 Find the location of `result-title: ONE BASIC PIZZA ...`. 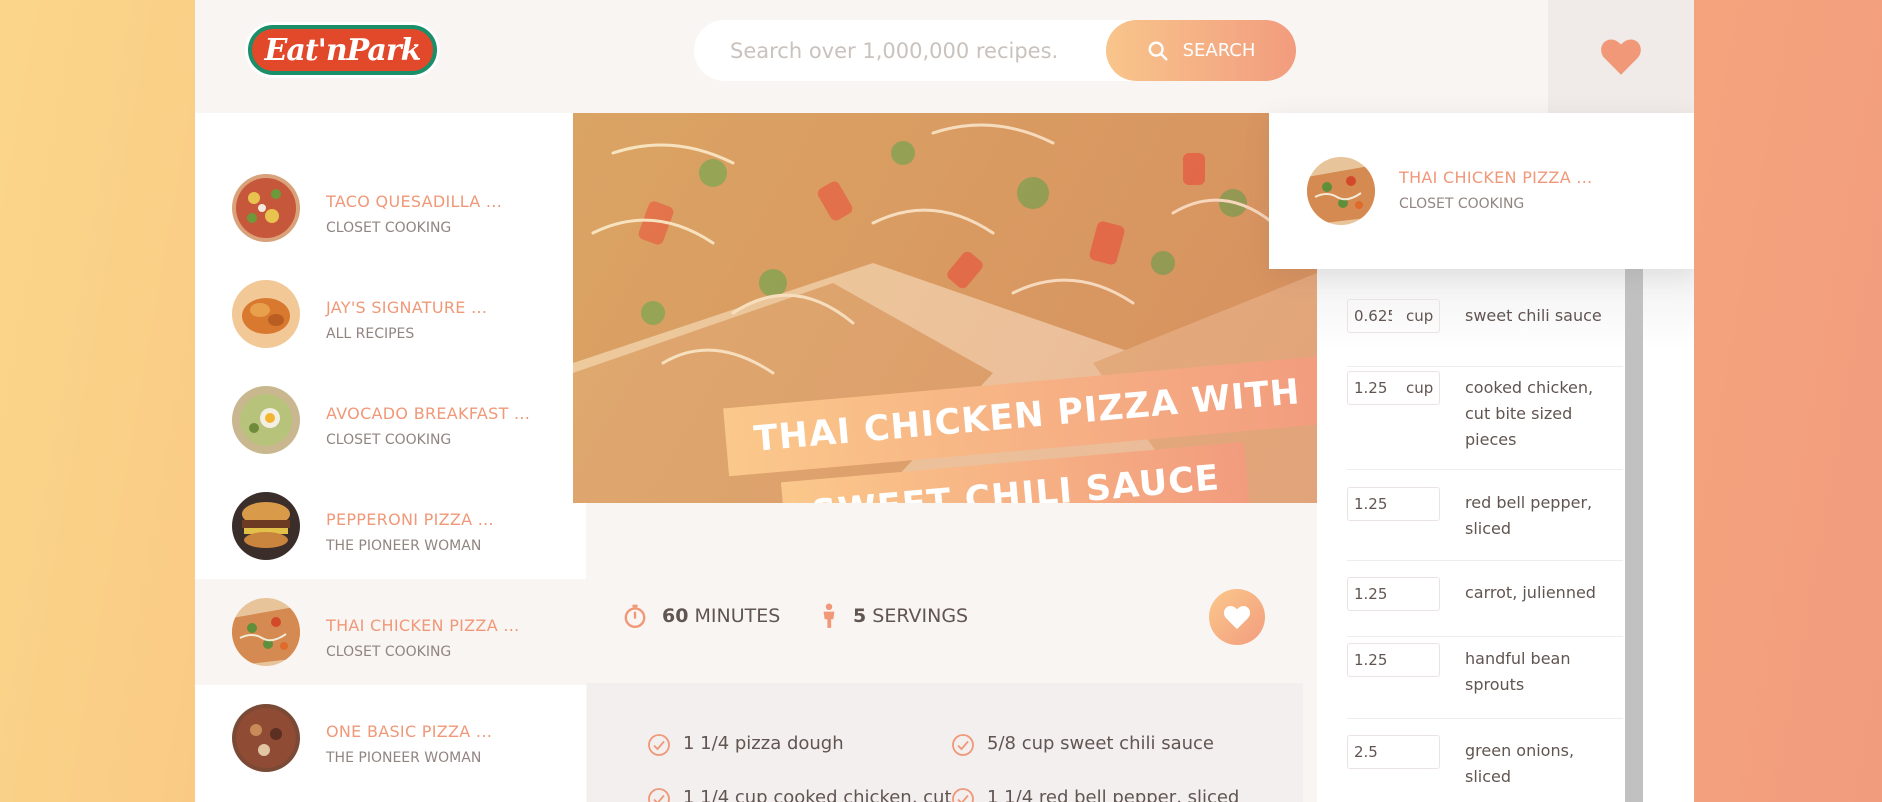

result-title: ONE BASIC PIZZA ... is located at coordinates (409, 731).